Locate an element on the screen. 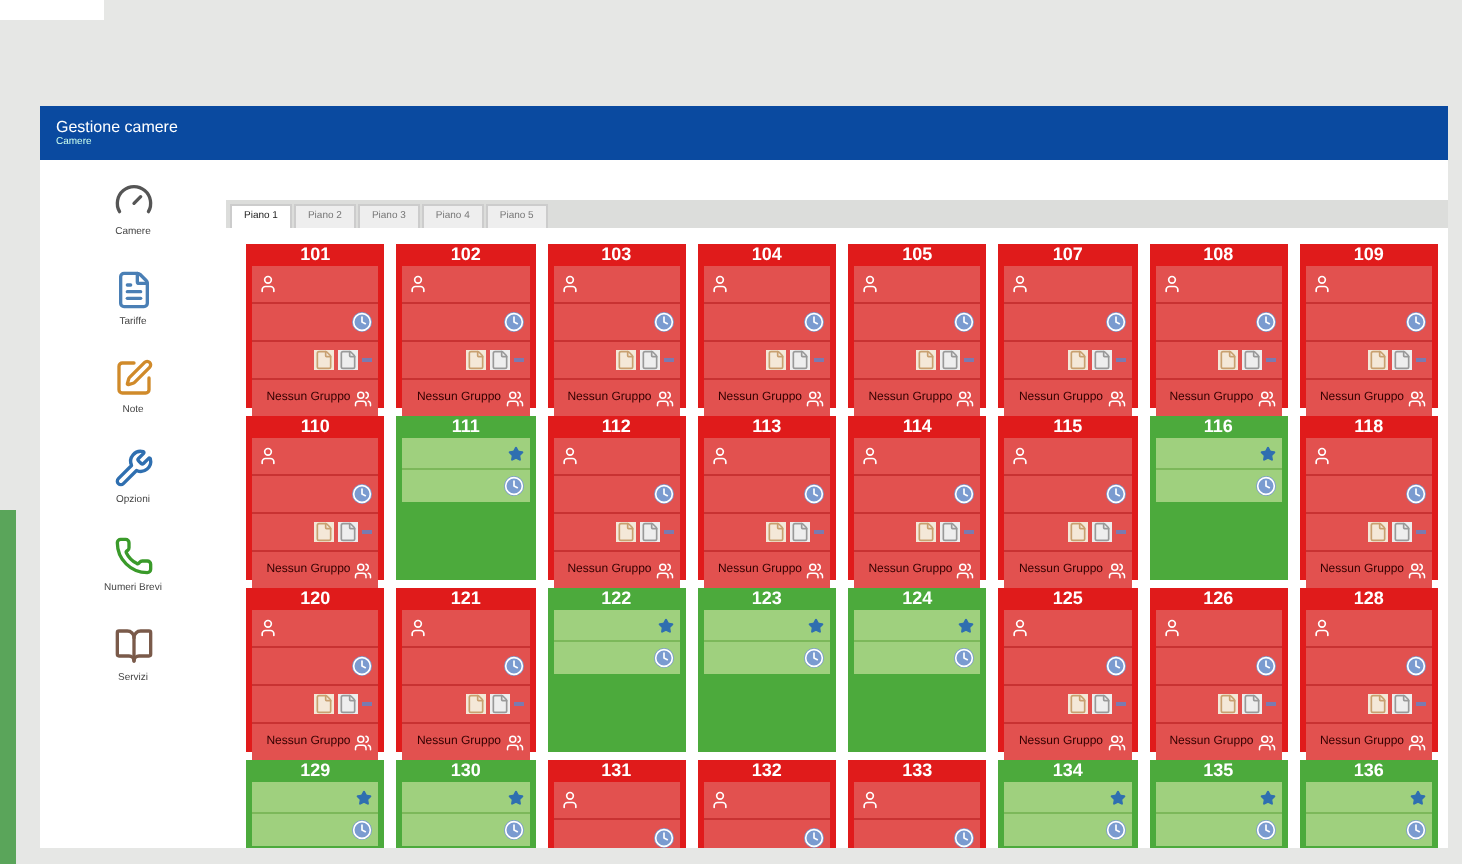 The height and width of the screenshot is (864, 1462). room-card: 116 is located at coordinates (1218, 498).